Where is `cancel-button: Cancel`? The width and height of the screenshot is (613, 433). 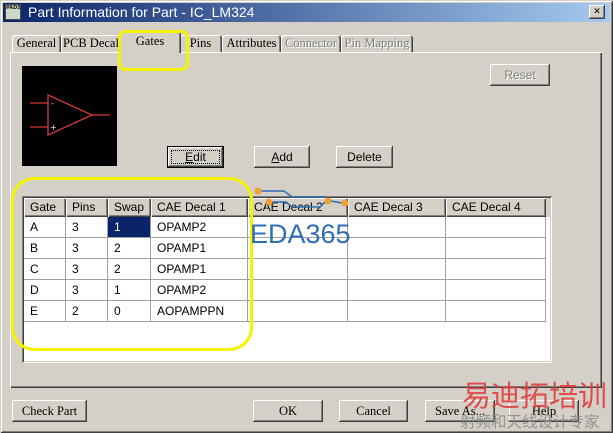
cancel-button: Cancel is located at coordinates (373, 411).